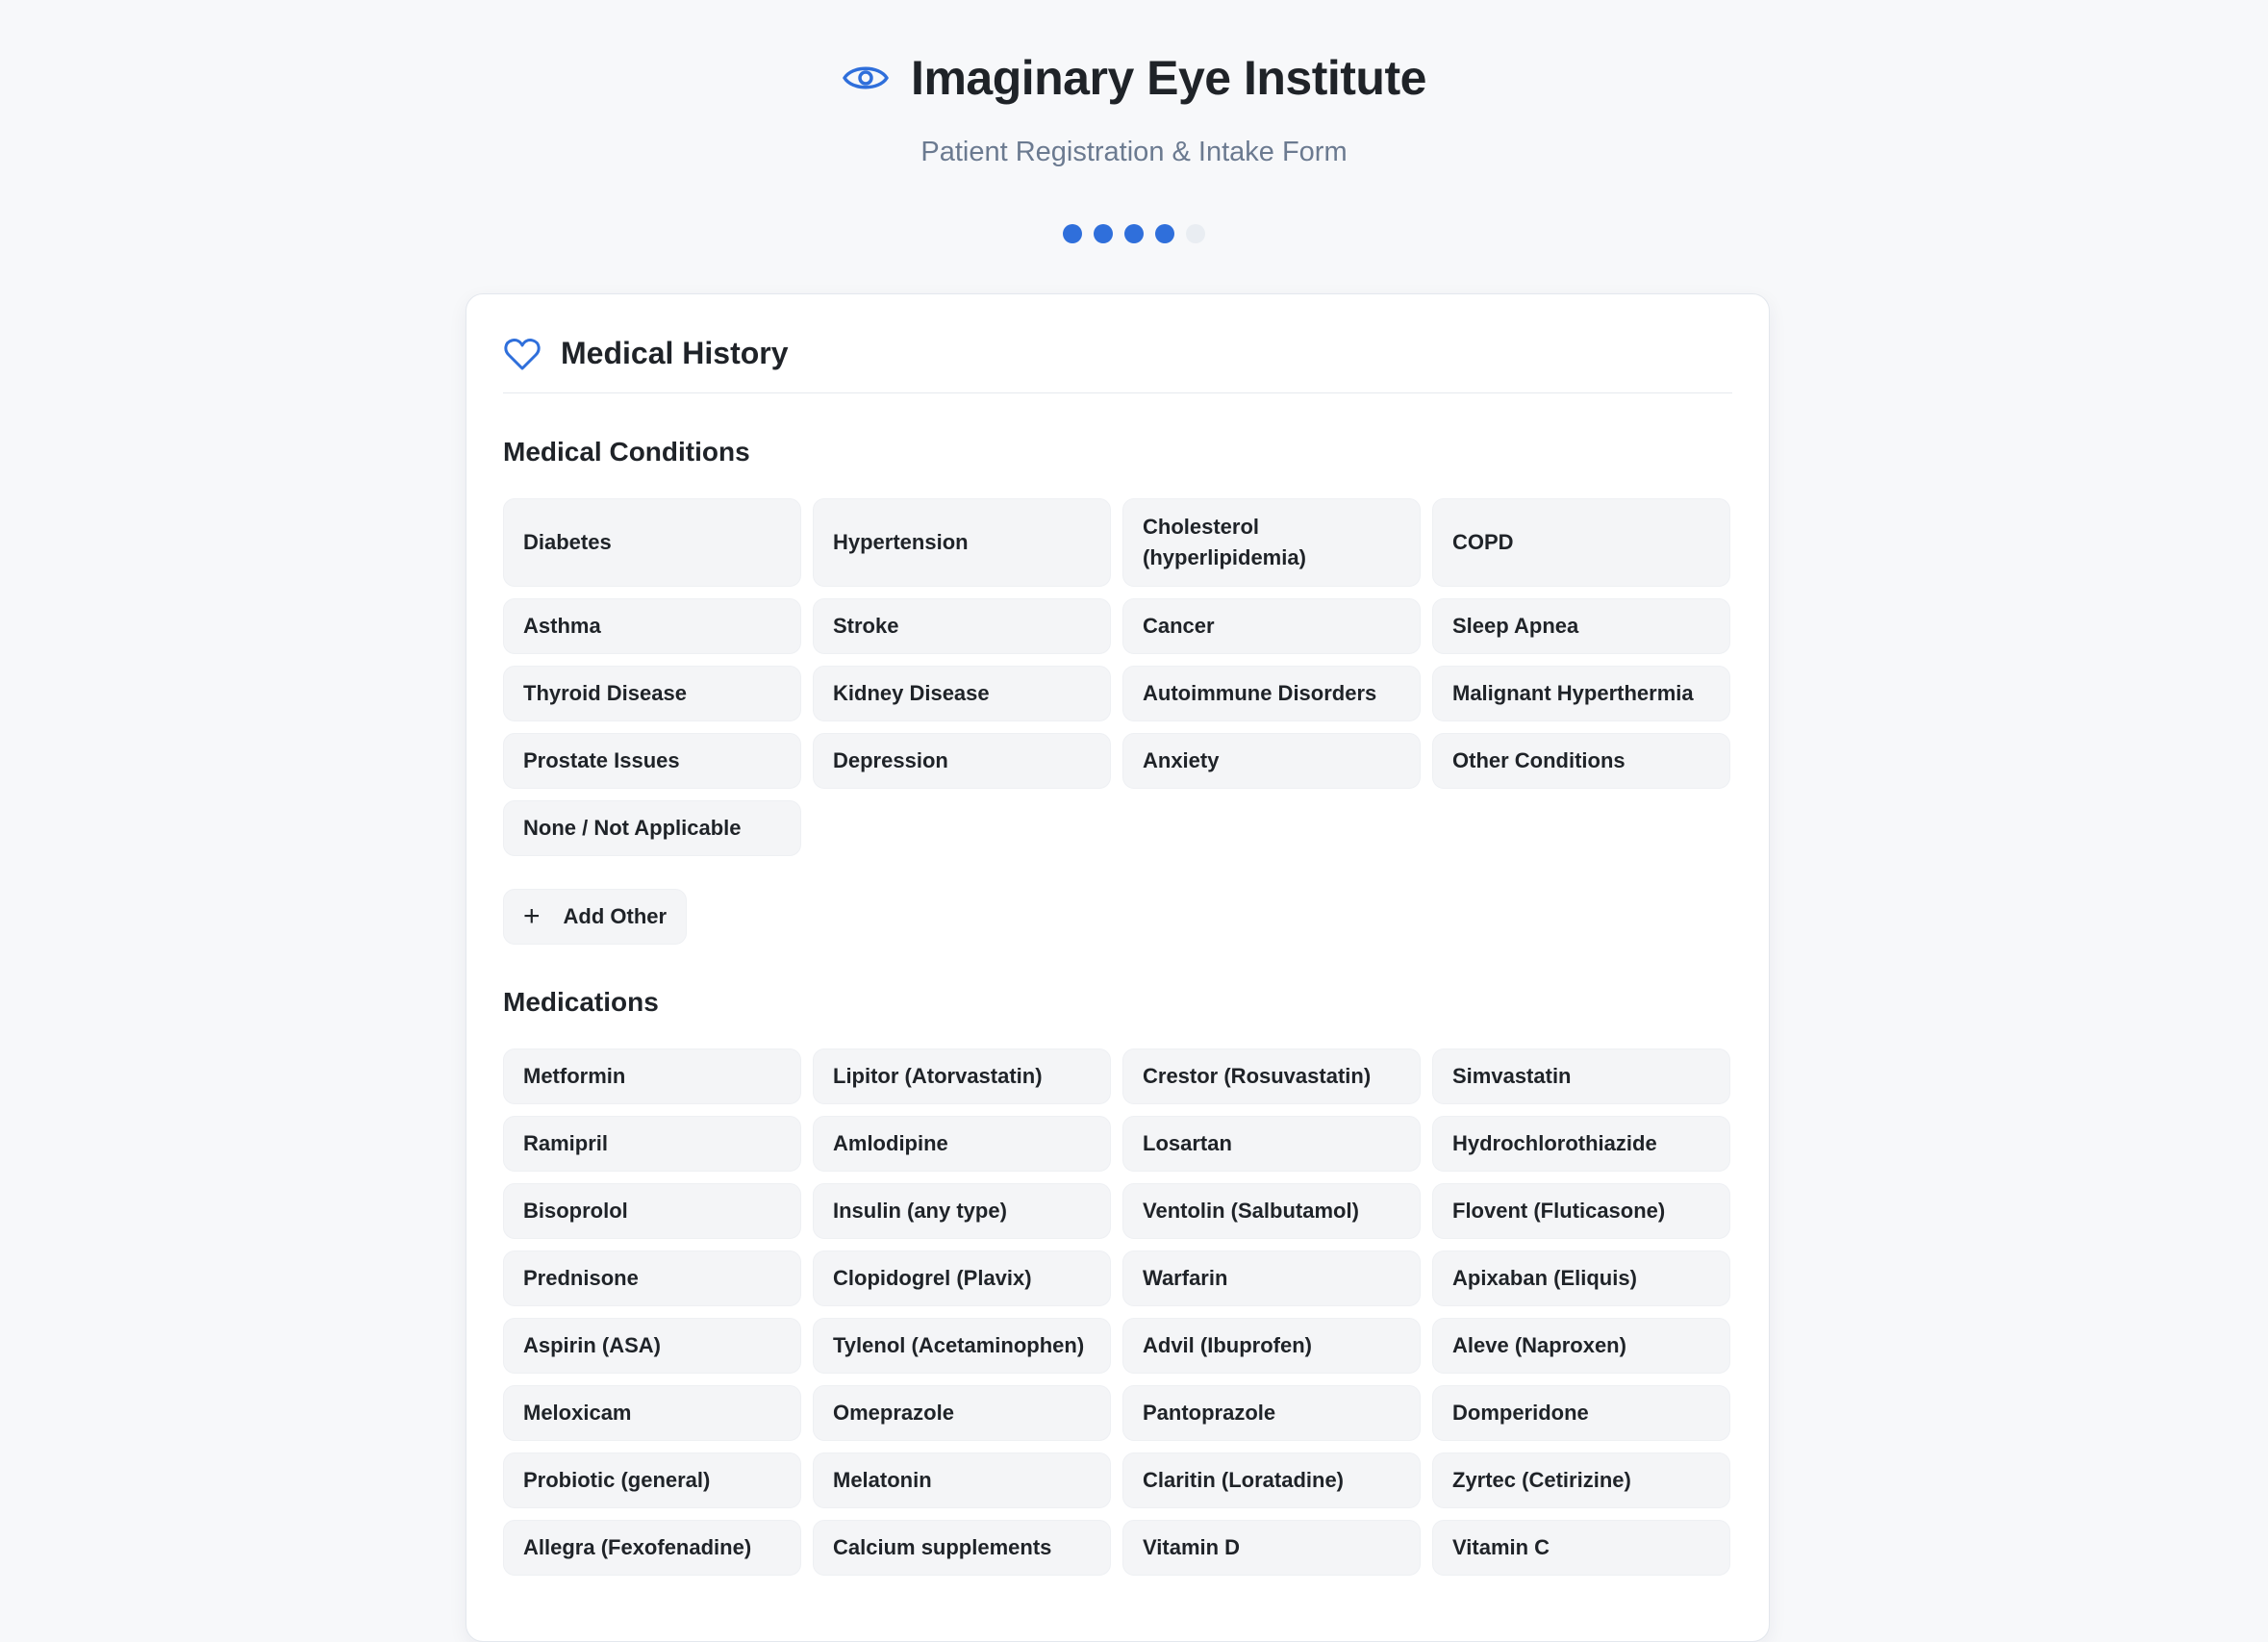 The height and width of the screenshot is (1642, 2268). What do you see at coordinates (652, 828) in the screenshot?
I see `condition-option: None / Not Applicable` at bounding box center [652, 828].